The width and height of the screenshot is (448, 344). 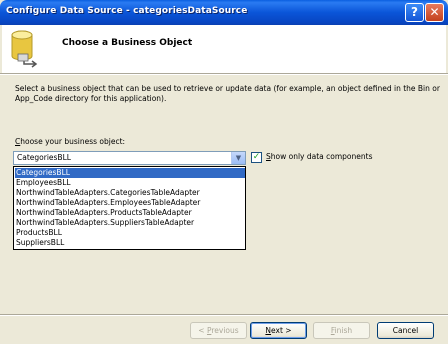 I want to click on database-icon, so click(x=24, y=49).